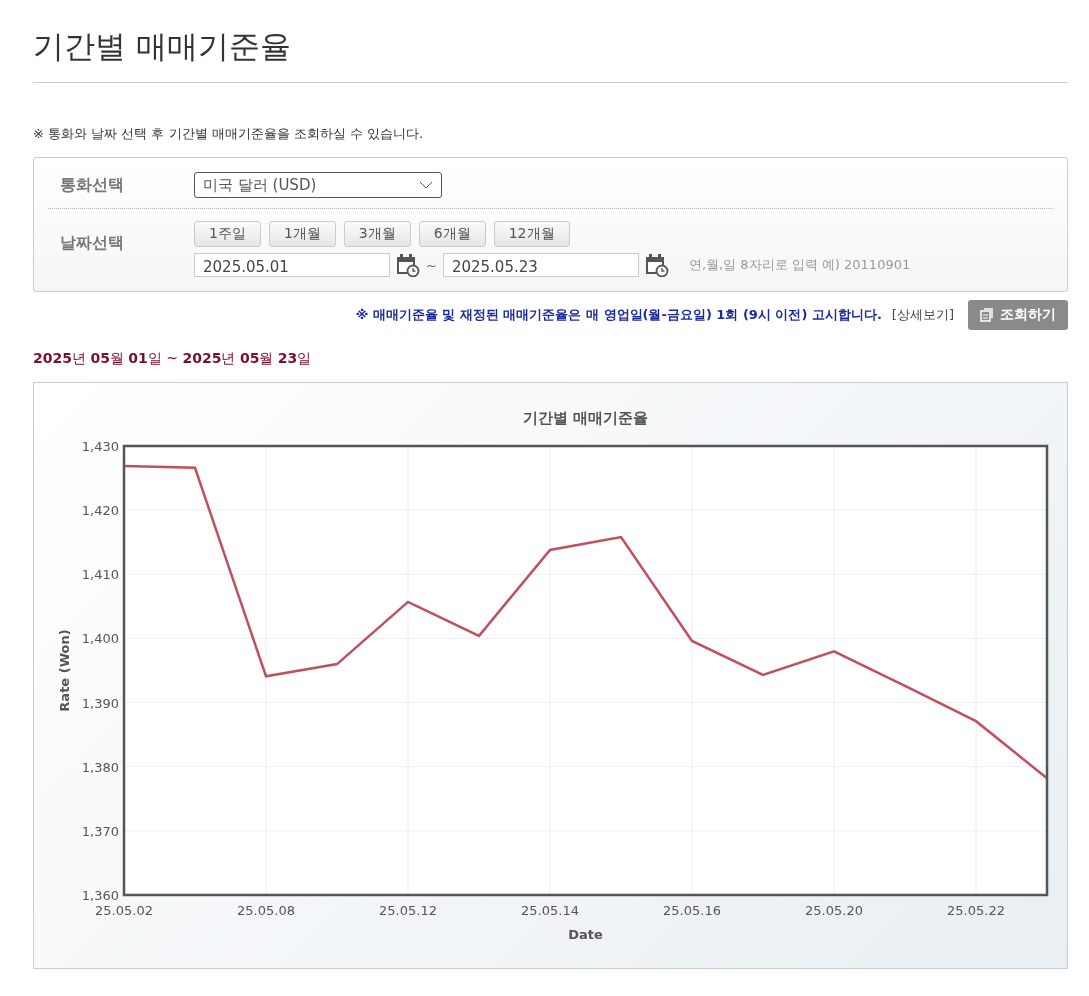 Image resolution: width=1089 pixels, height=996 pixels. What do you see at coordinates (92, 243) in the screenshot?
I see `date-label: 날짜선택` at bounding box center [92, 243].